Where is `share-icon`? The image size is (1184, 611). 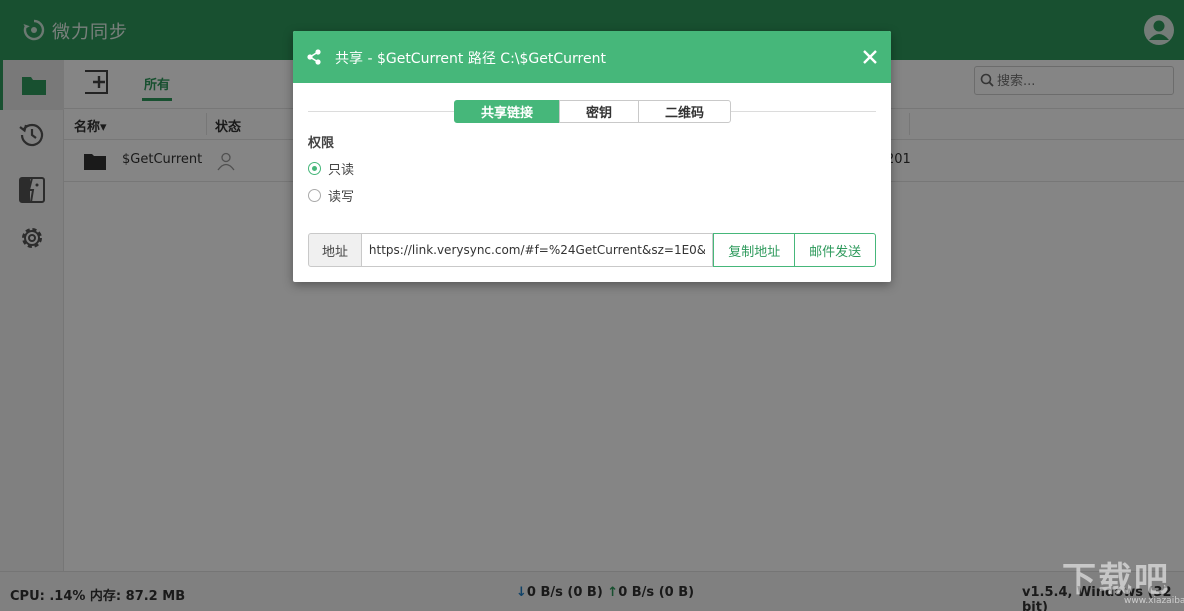 share-icon is located at coordinates (314, 57).